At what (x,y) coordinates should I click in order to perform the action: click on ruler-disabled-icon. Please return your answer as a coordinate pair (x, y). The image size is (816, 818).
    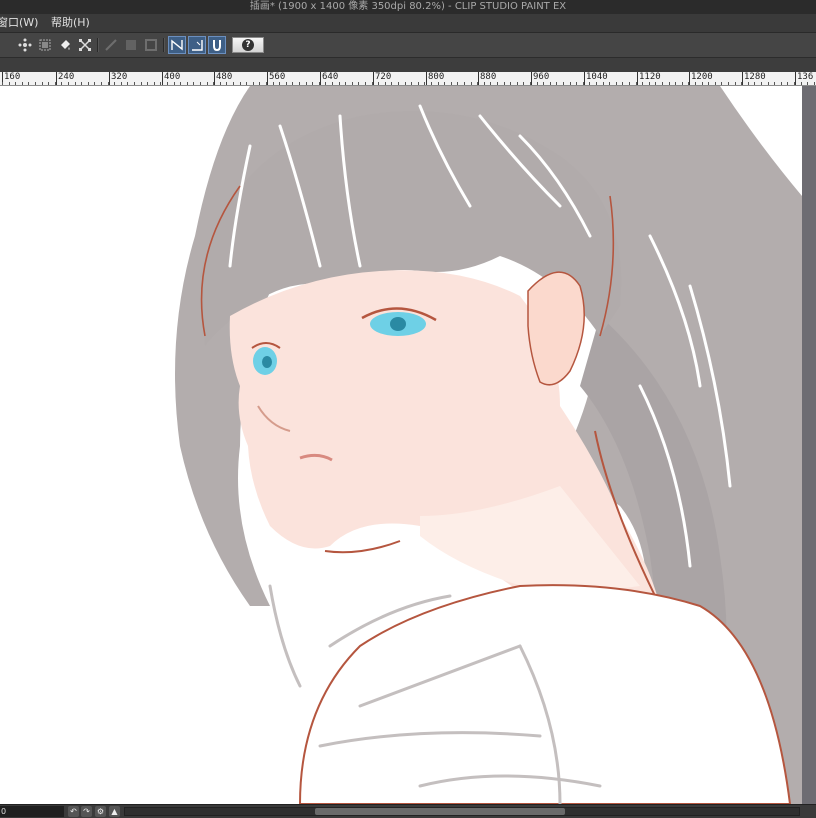
    Looking at the image, I should click on (111, 45).